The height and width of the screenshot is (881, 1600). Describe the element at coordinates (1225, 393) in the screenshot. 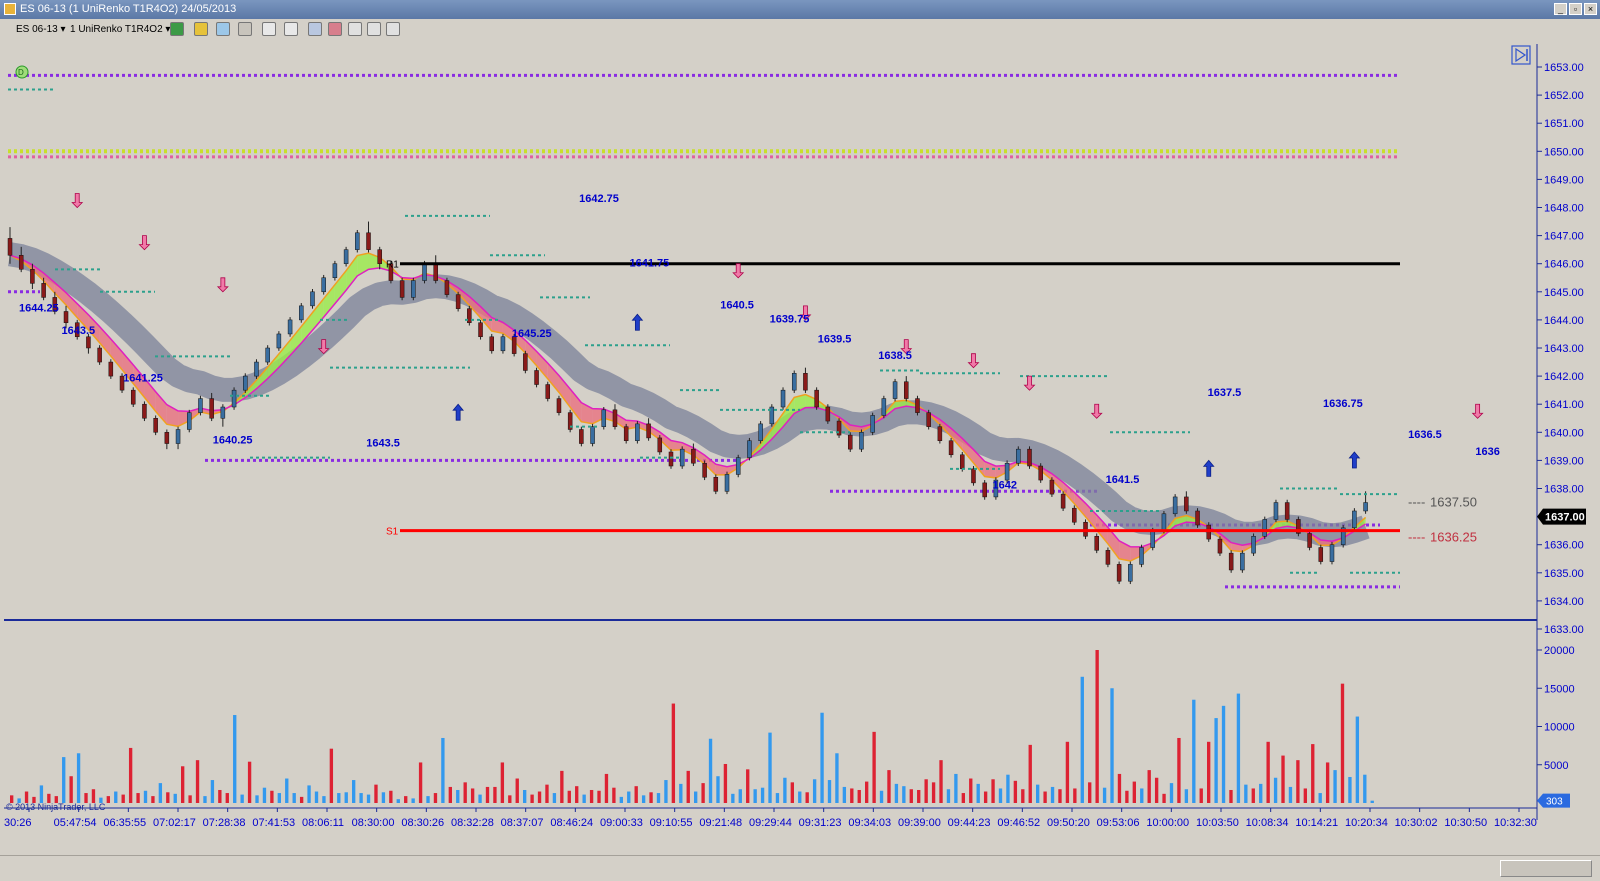

I see `swing-price-label: 1637.5` at that location.